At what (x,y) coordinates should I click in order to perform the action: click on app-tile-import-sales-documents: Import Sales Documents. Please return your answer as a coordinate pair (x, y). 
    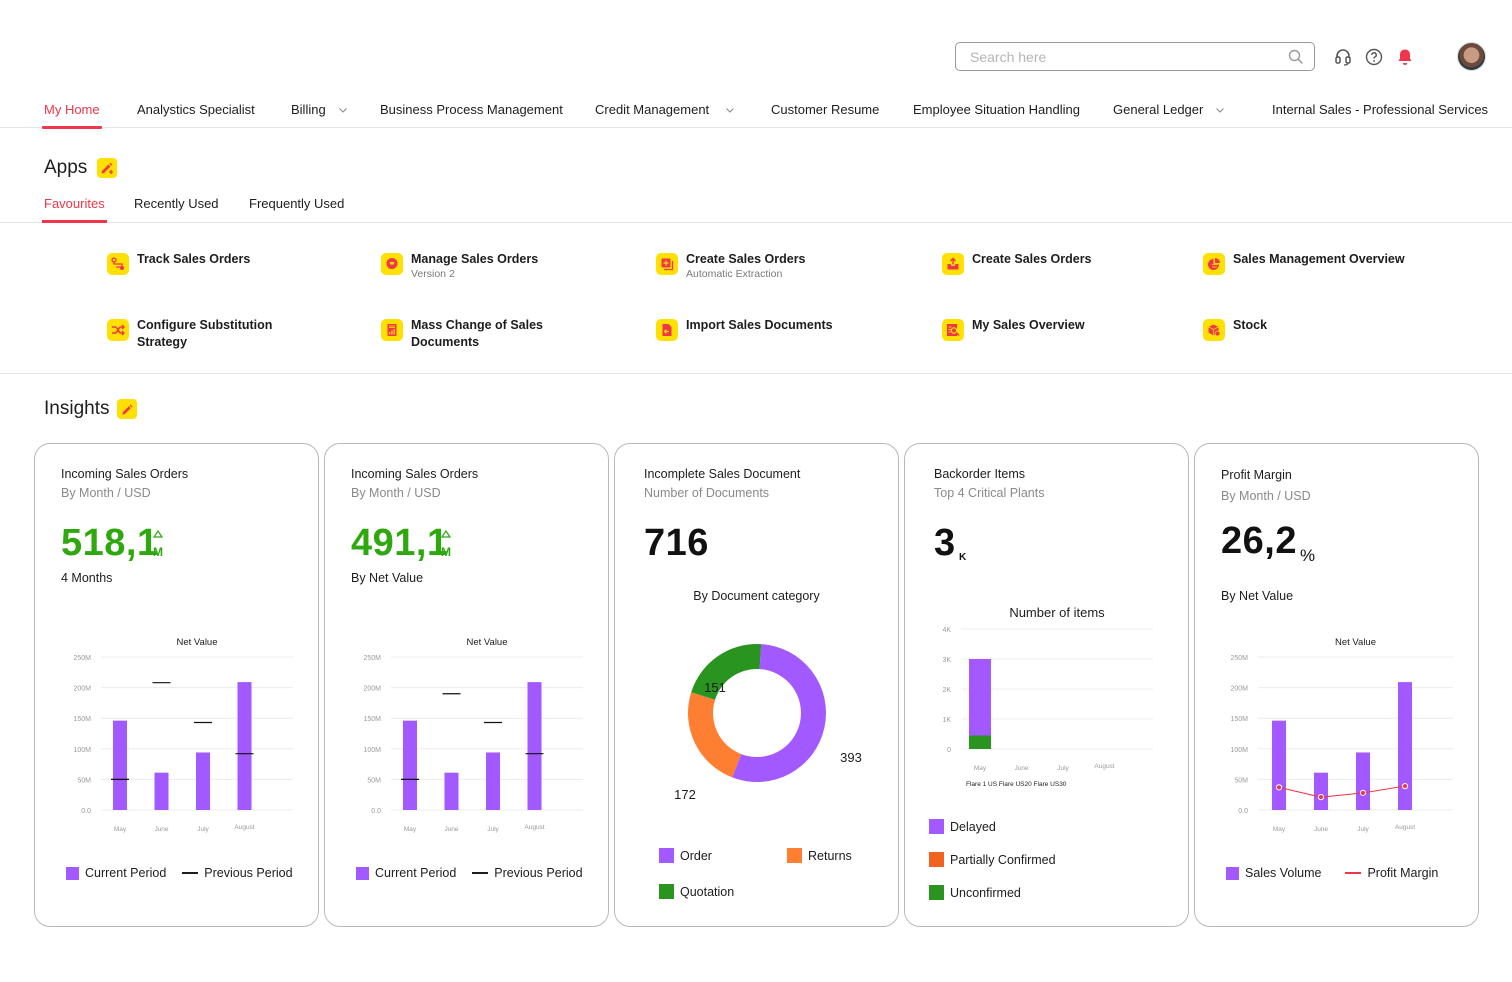
    Looking at the image, I should click on (766, 329).